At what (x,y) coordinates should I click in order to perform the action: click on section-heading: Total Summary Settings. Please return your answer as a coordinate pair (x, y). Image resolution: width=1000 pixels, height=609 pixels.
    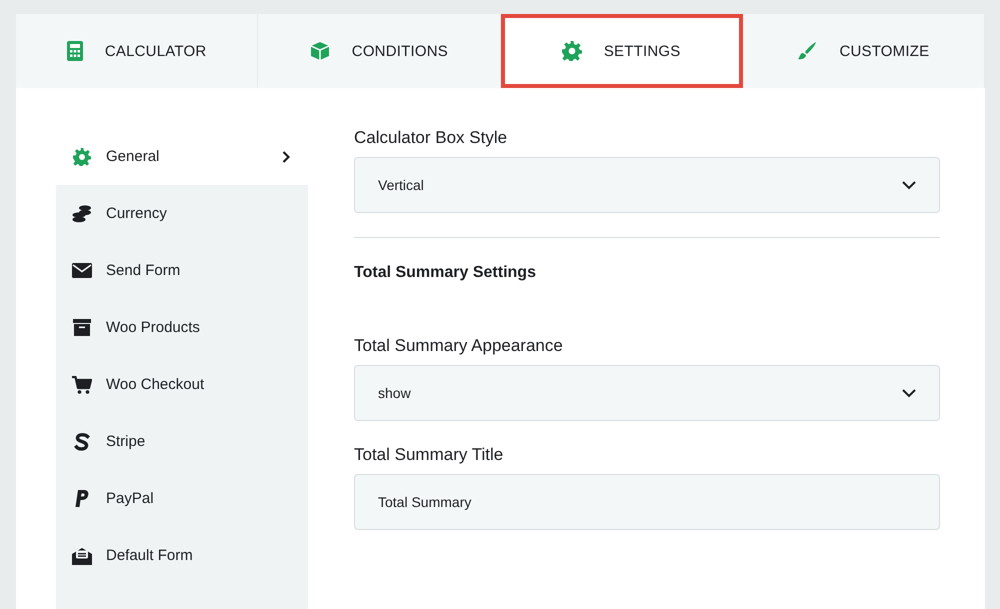
    Looking at the image, I should click on (445, 273).